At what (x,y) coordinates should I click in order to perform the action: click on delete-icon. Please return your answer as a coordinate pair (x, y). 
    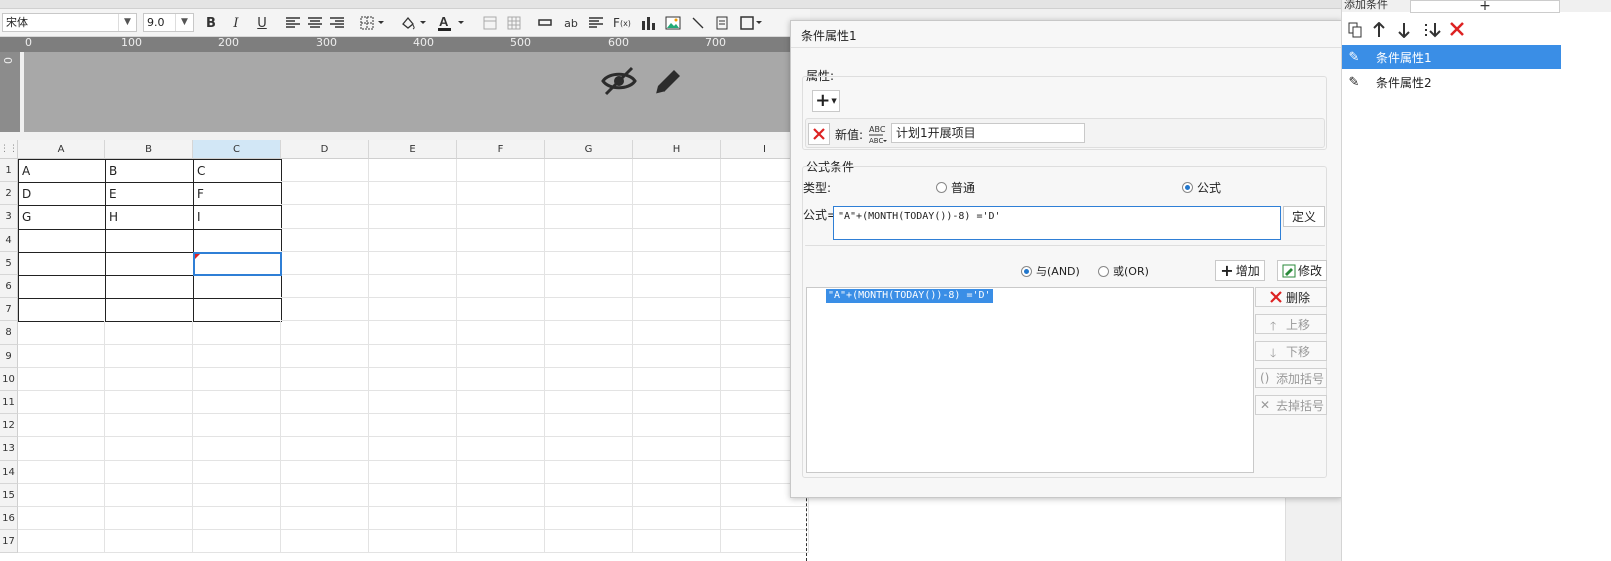
    Looking at the image, I should click on (1457, 31).